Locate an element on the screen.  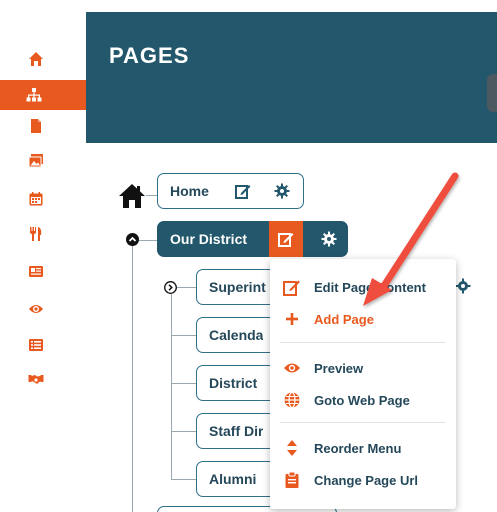
tree-node-home: Home is located at coordinates (230, 191).